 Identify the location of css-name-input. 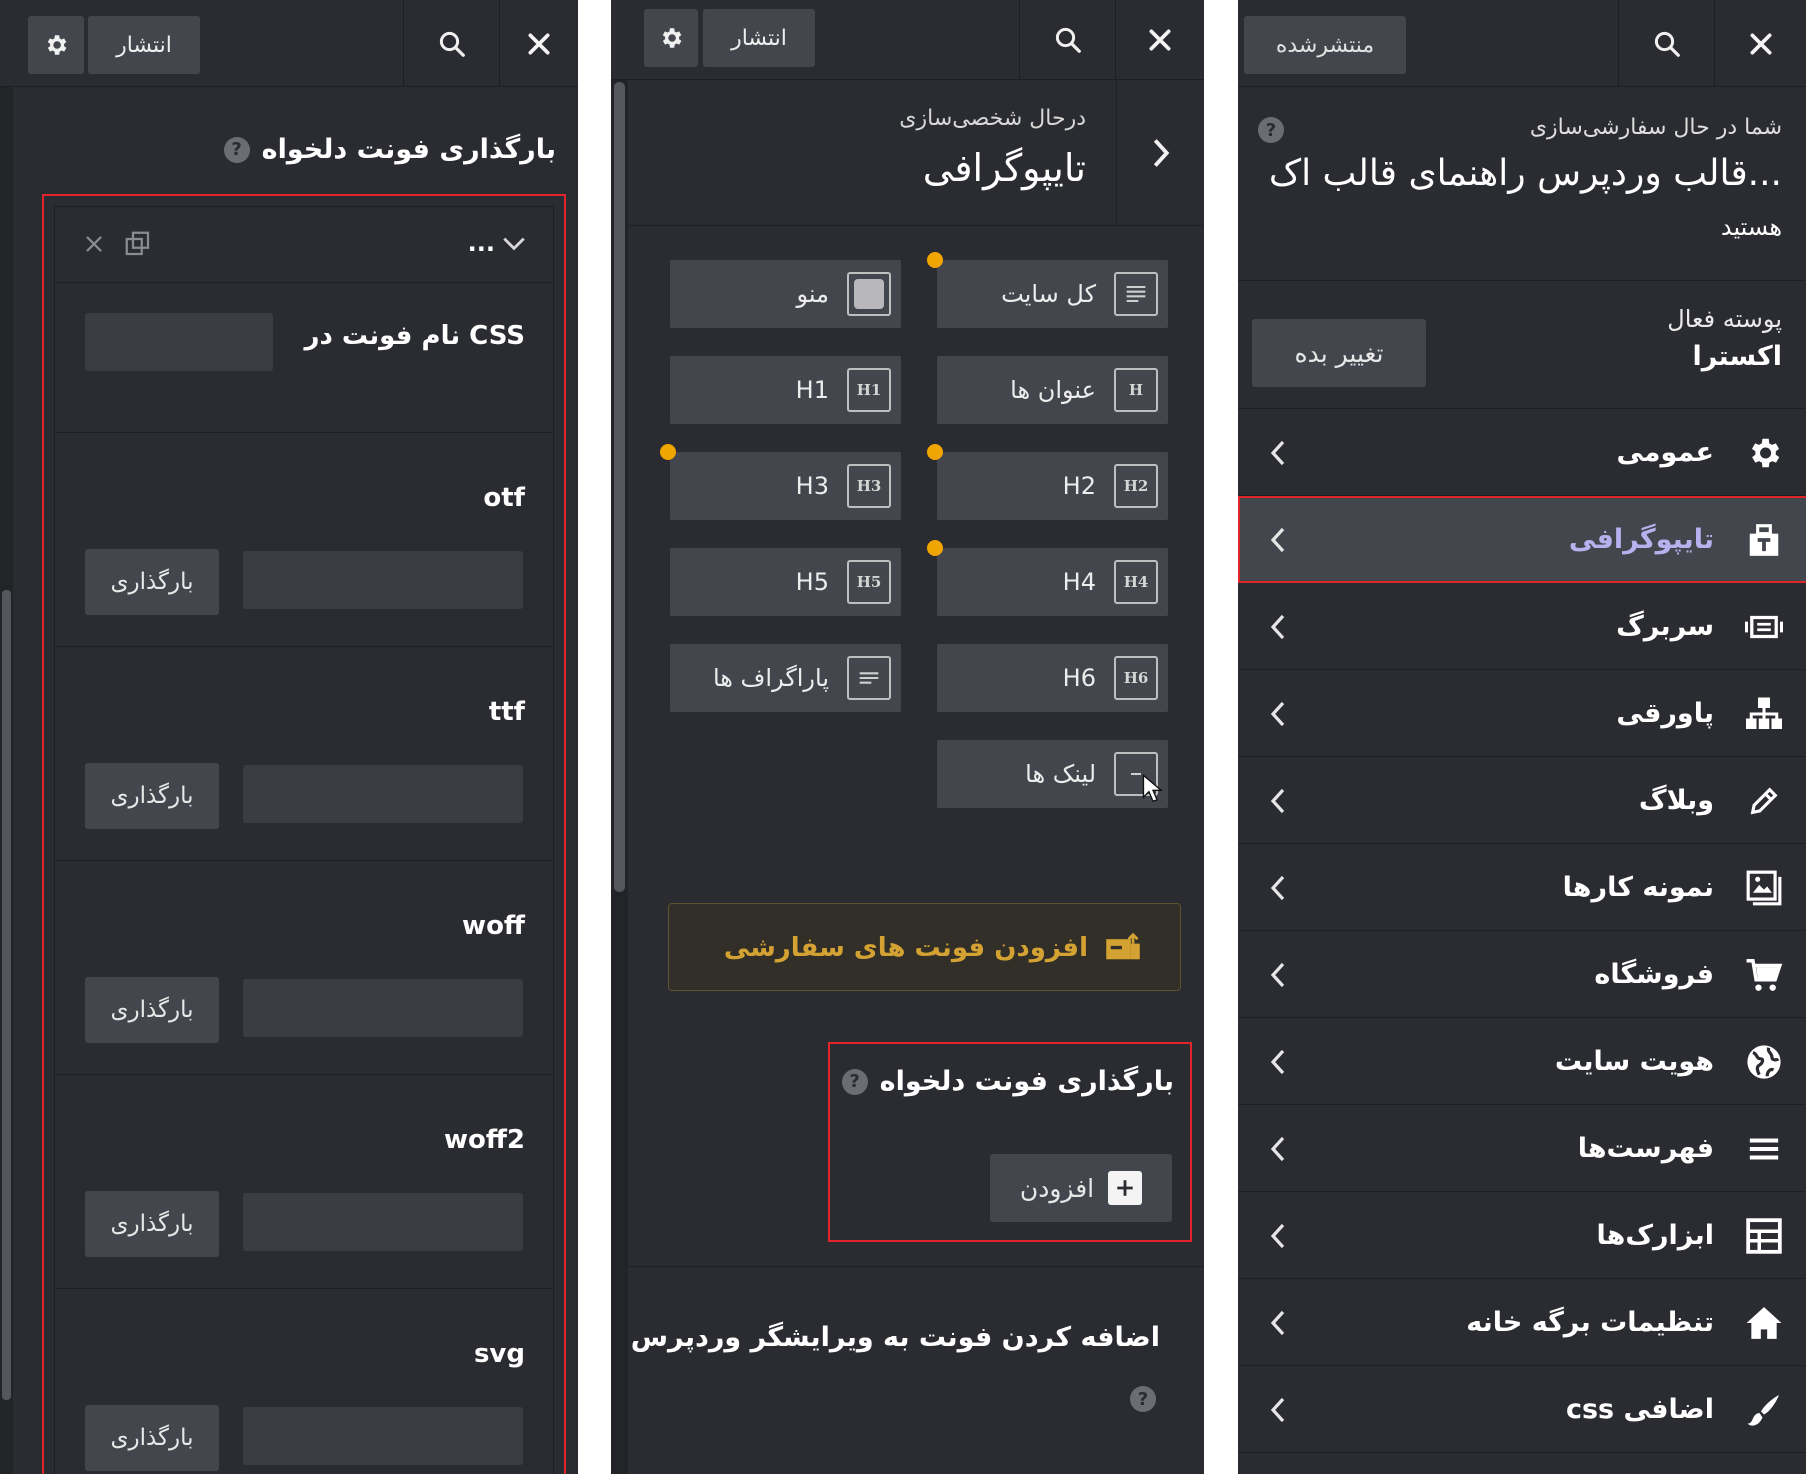
(179, 342).